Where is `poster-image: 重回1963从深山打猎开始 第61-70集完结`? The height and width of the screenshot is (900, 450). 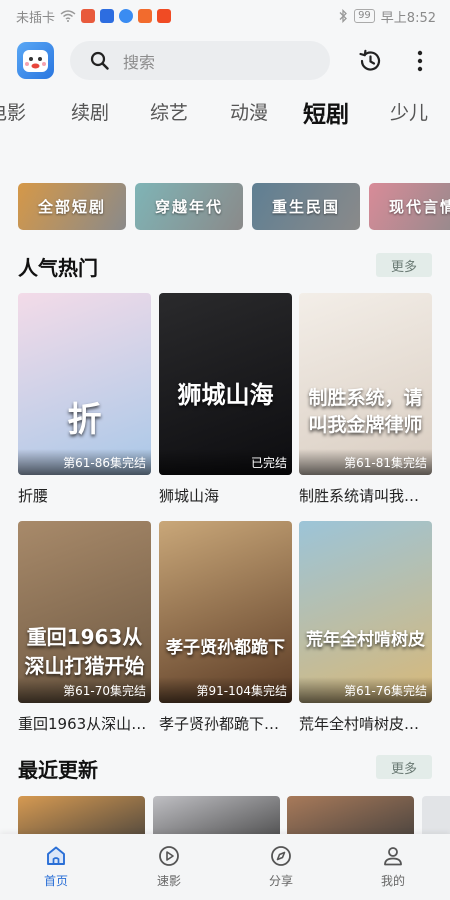 poster-image: 重回1963从深山打猎开始 第61-70集完结 is located at coordinates (84, 612).